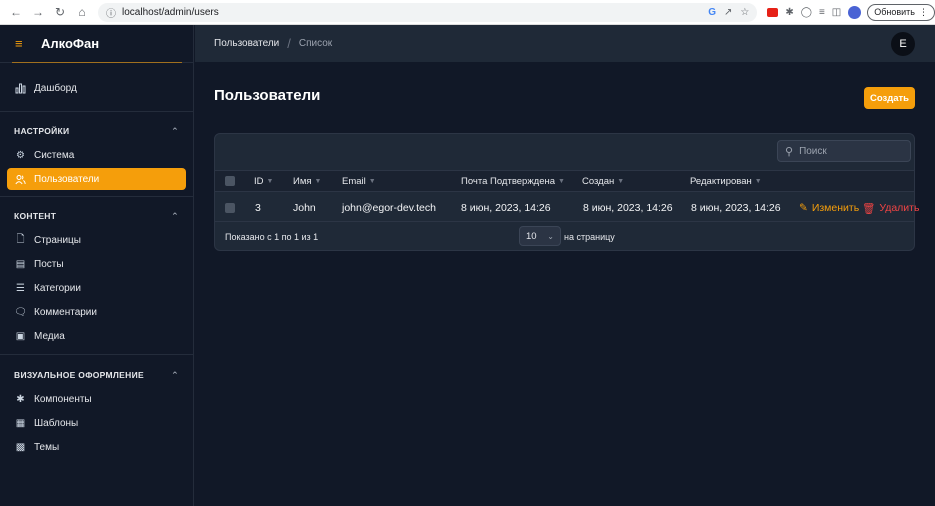 The height and width of the screenshot is (506, 935). What do you see at coordinates (230, 208) in the screenshot?
I see `row-checkbox` at bounding box center [230, 208].